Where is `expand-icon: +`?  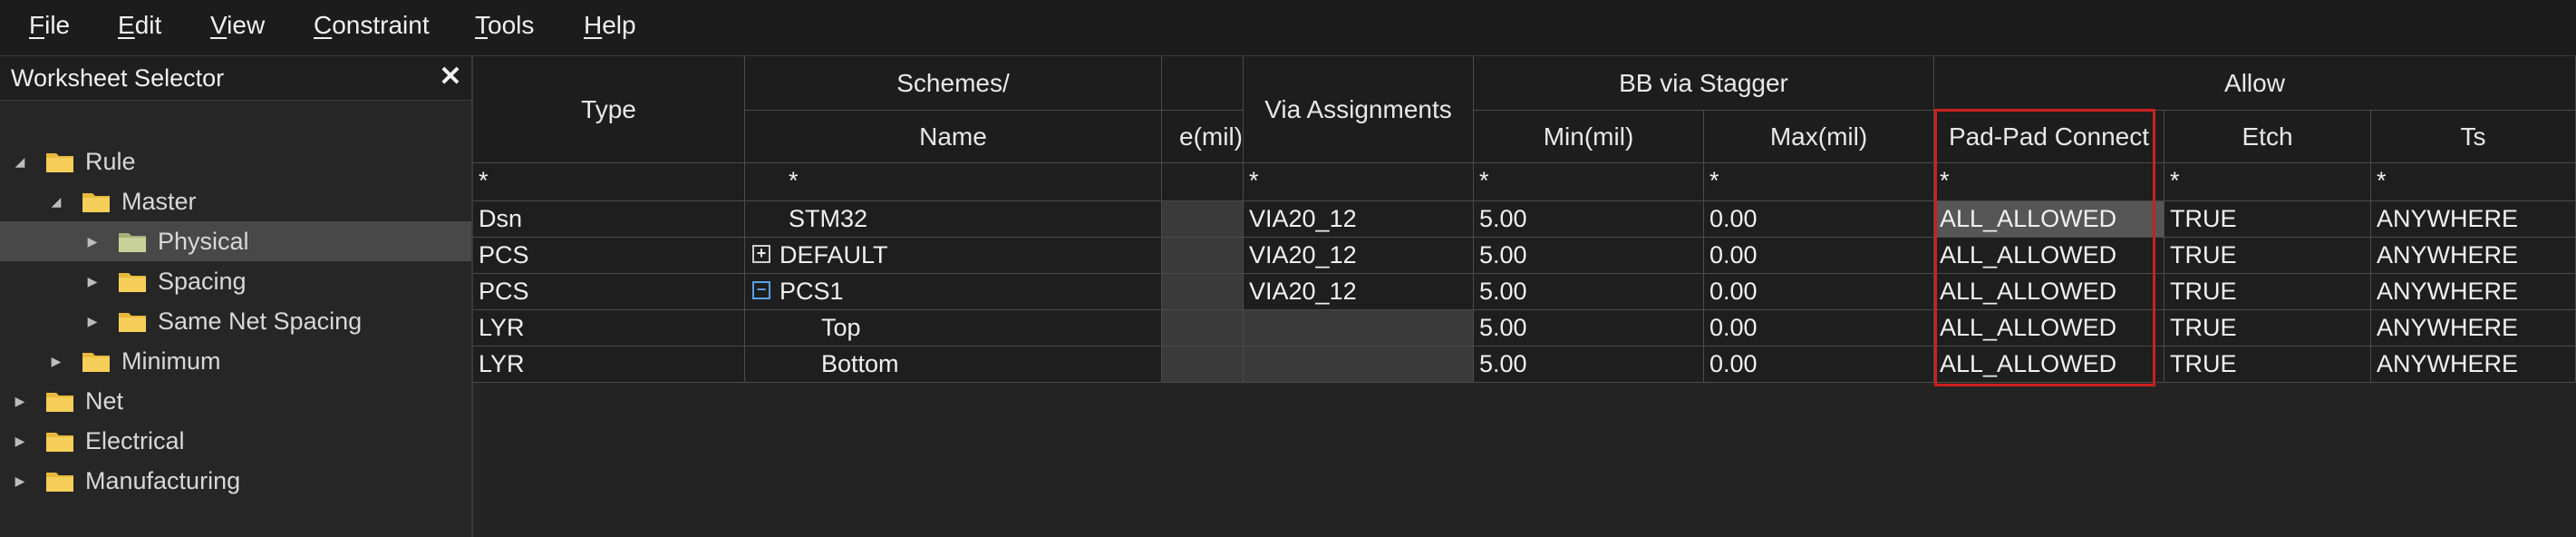 expand-icon: + is located at coordinates (761, 253).